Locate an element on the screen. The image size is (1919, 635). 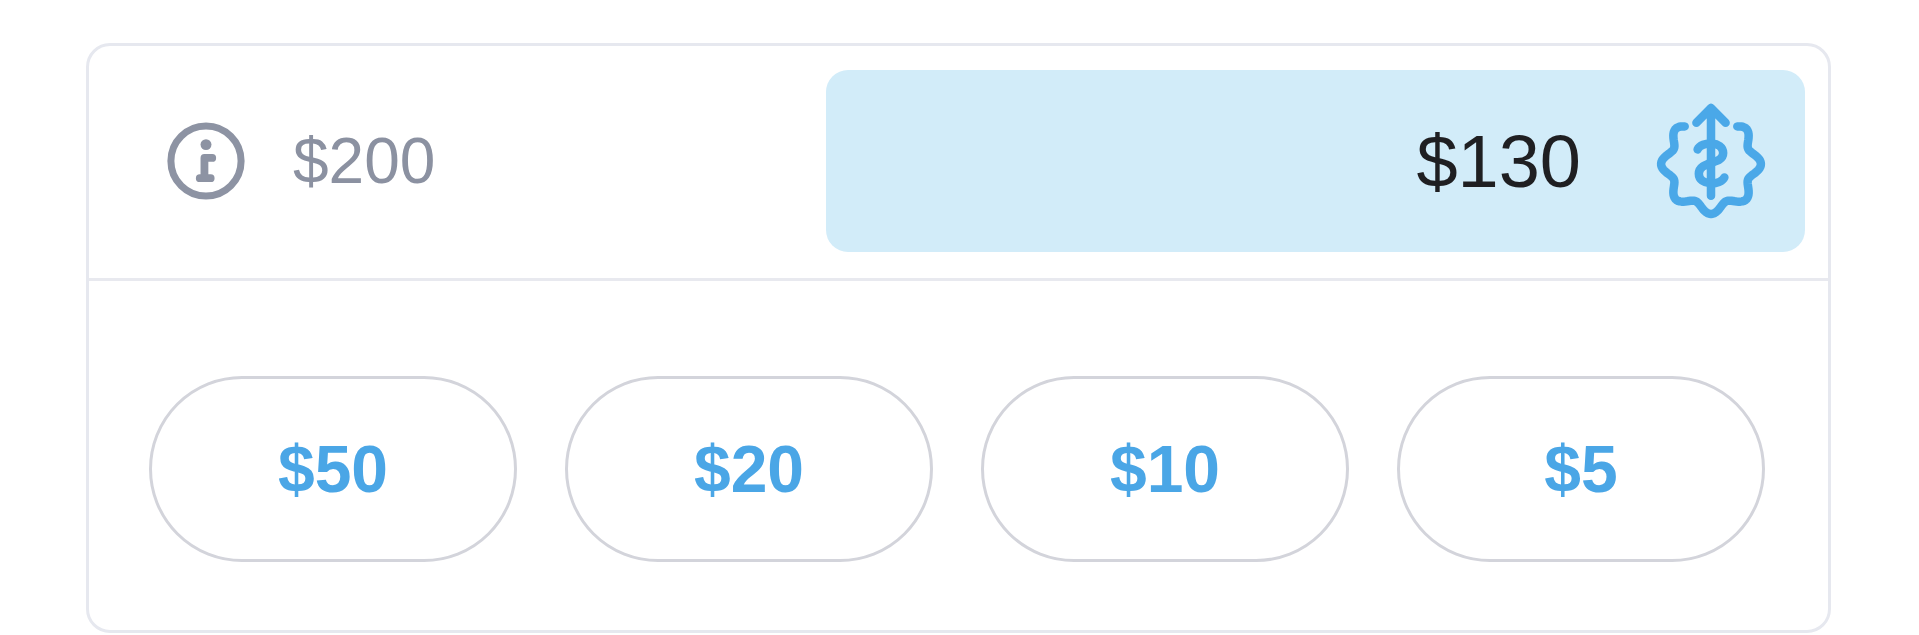
preset-amount-button: $50 is located at coordinates (333, 469).